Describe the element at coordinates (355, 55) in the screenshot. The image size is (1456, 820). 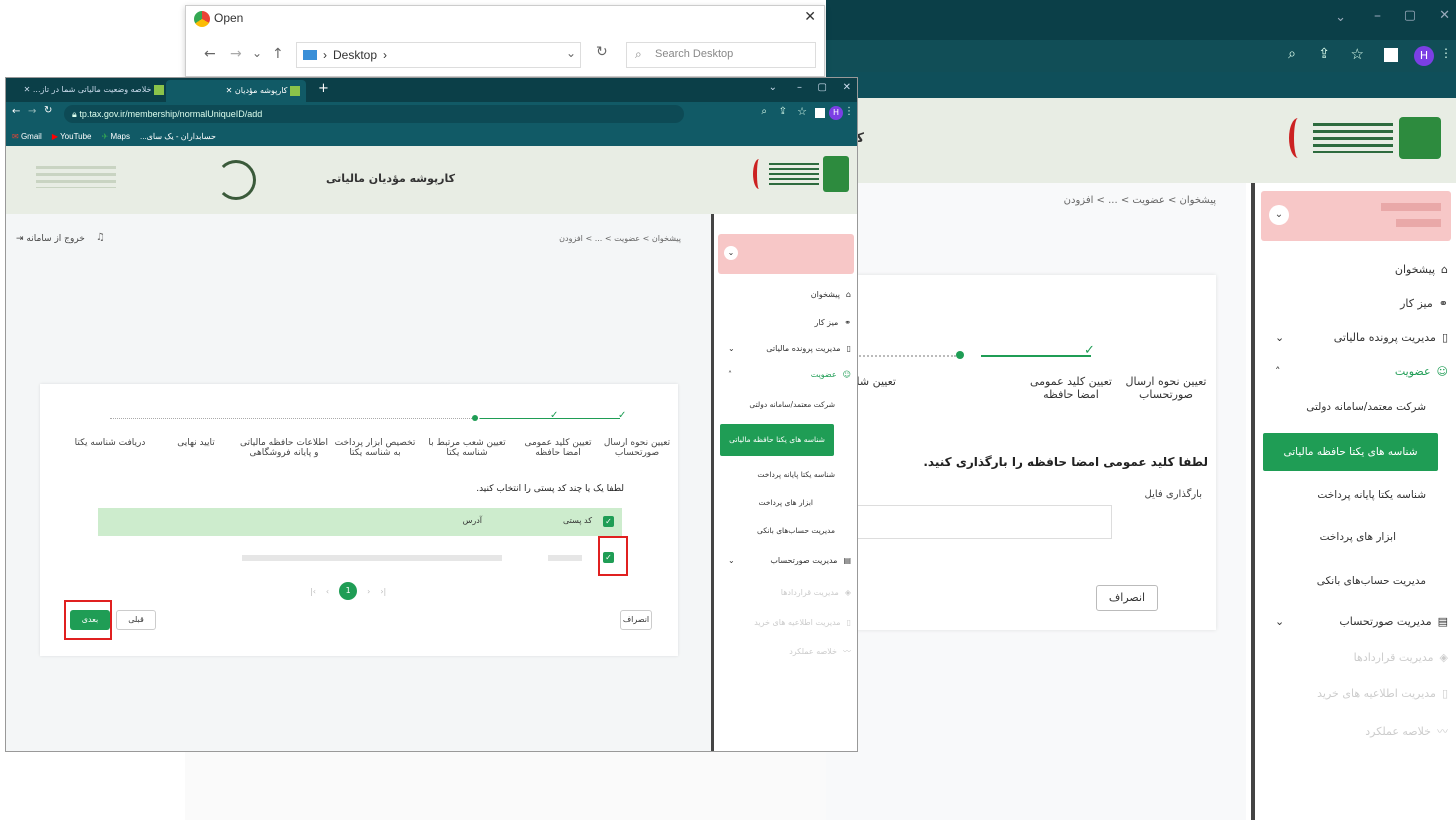
I see `path-segment: Desktop` at that location.